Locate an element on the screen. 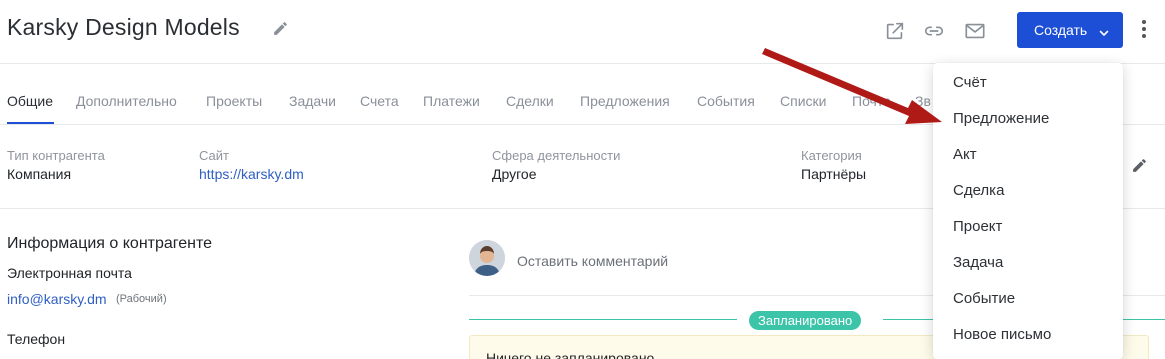 The height and width of the screenshot is (359, 1165). menu-item-invoice: Счёт is located at coordinates (970, 82).